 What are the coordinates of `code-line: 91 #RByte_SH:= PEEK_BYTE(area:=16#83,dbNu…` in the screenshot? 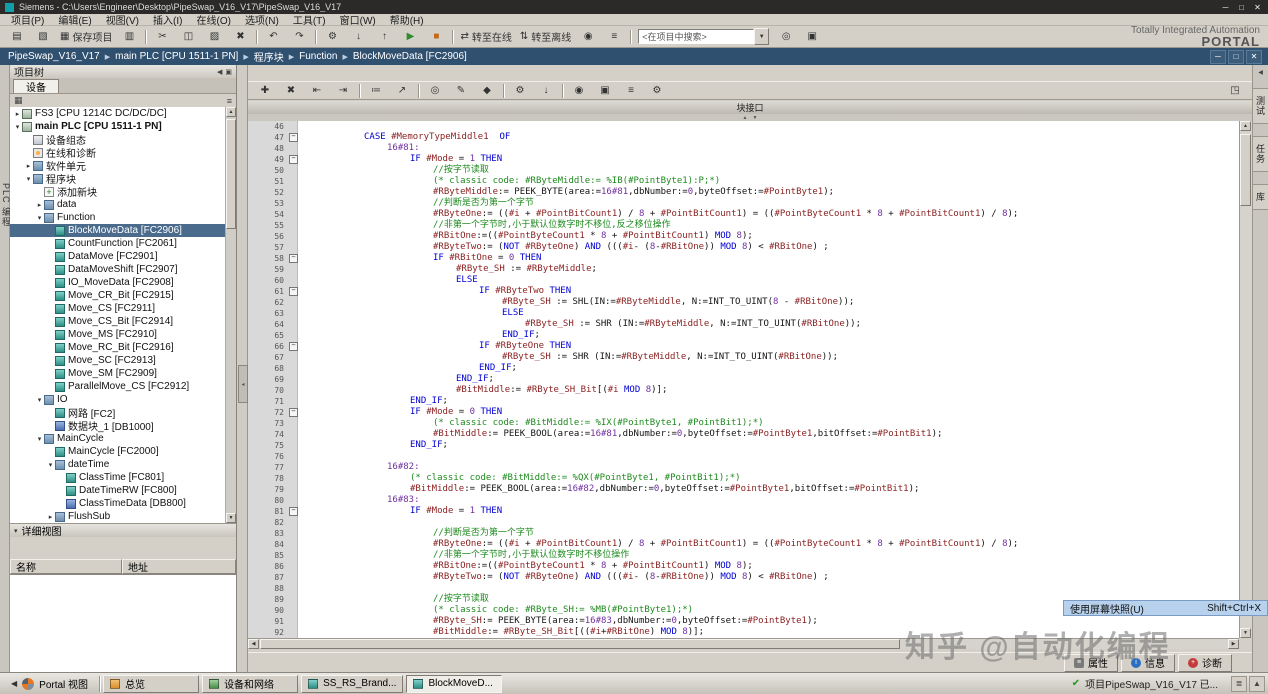 It's located at (743, 621).